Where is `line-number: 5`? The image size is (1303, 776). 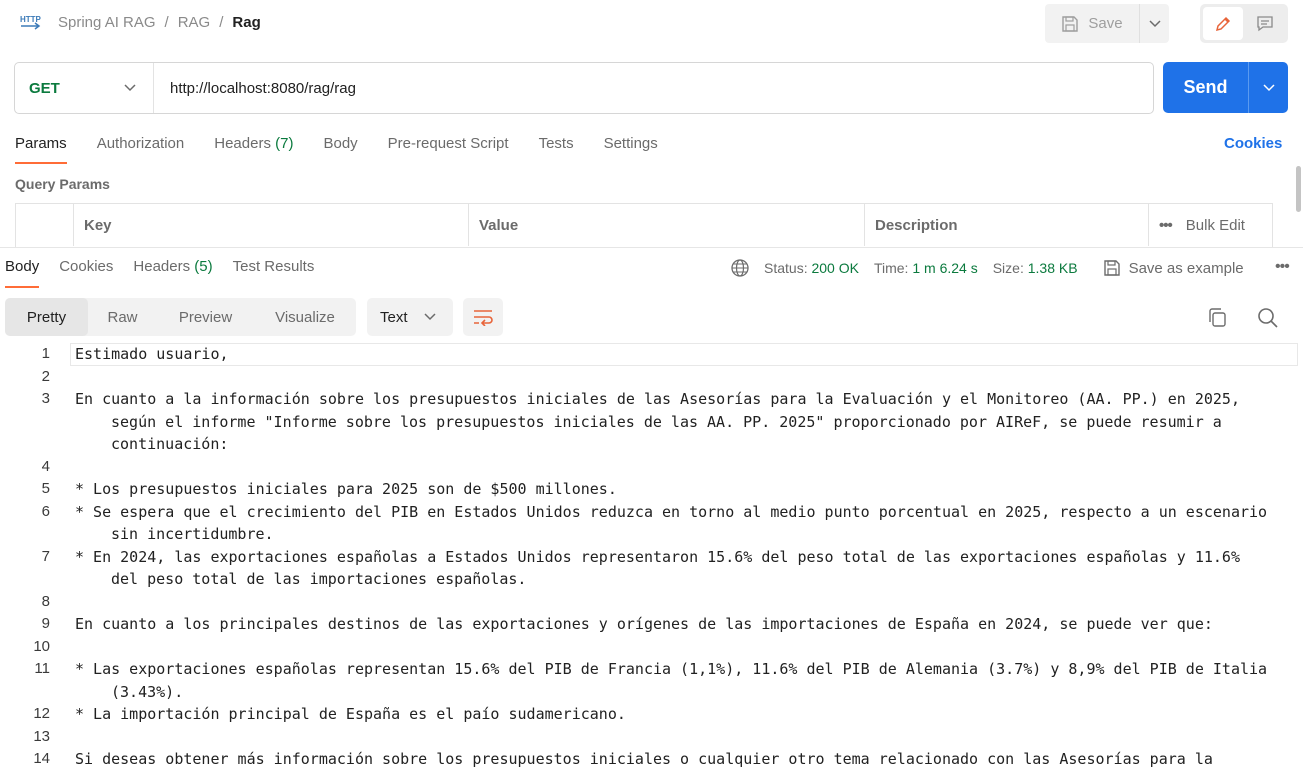 line-number: 5 is located at coordinates (45, 488).